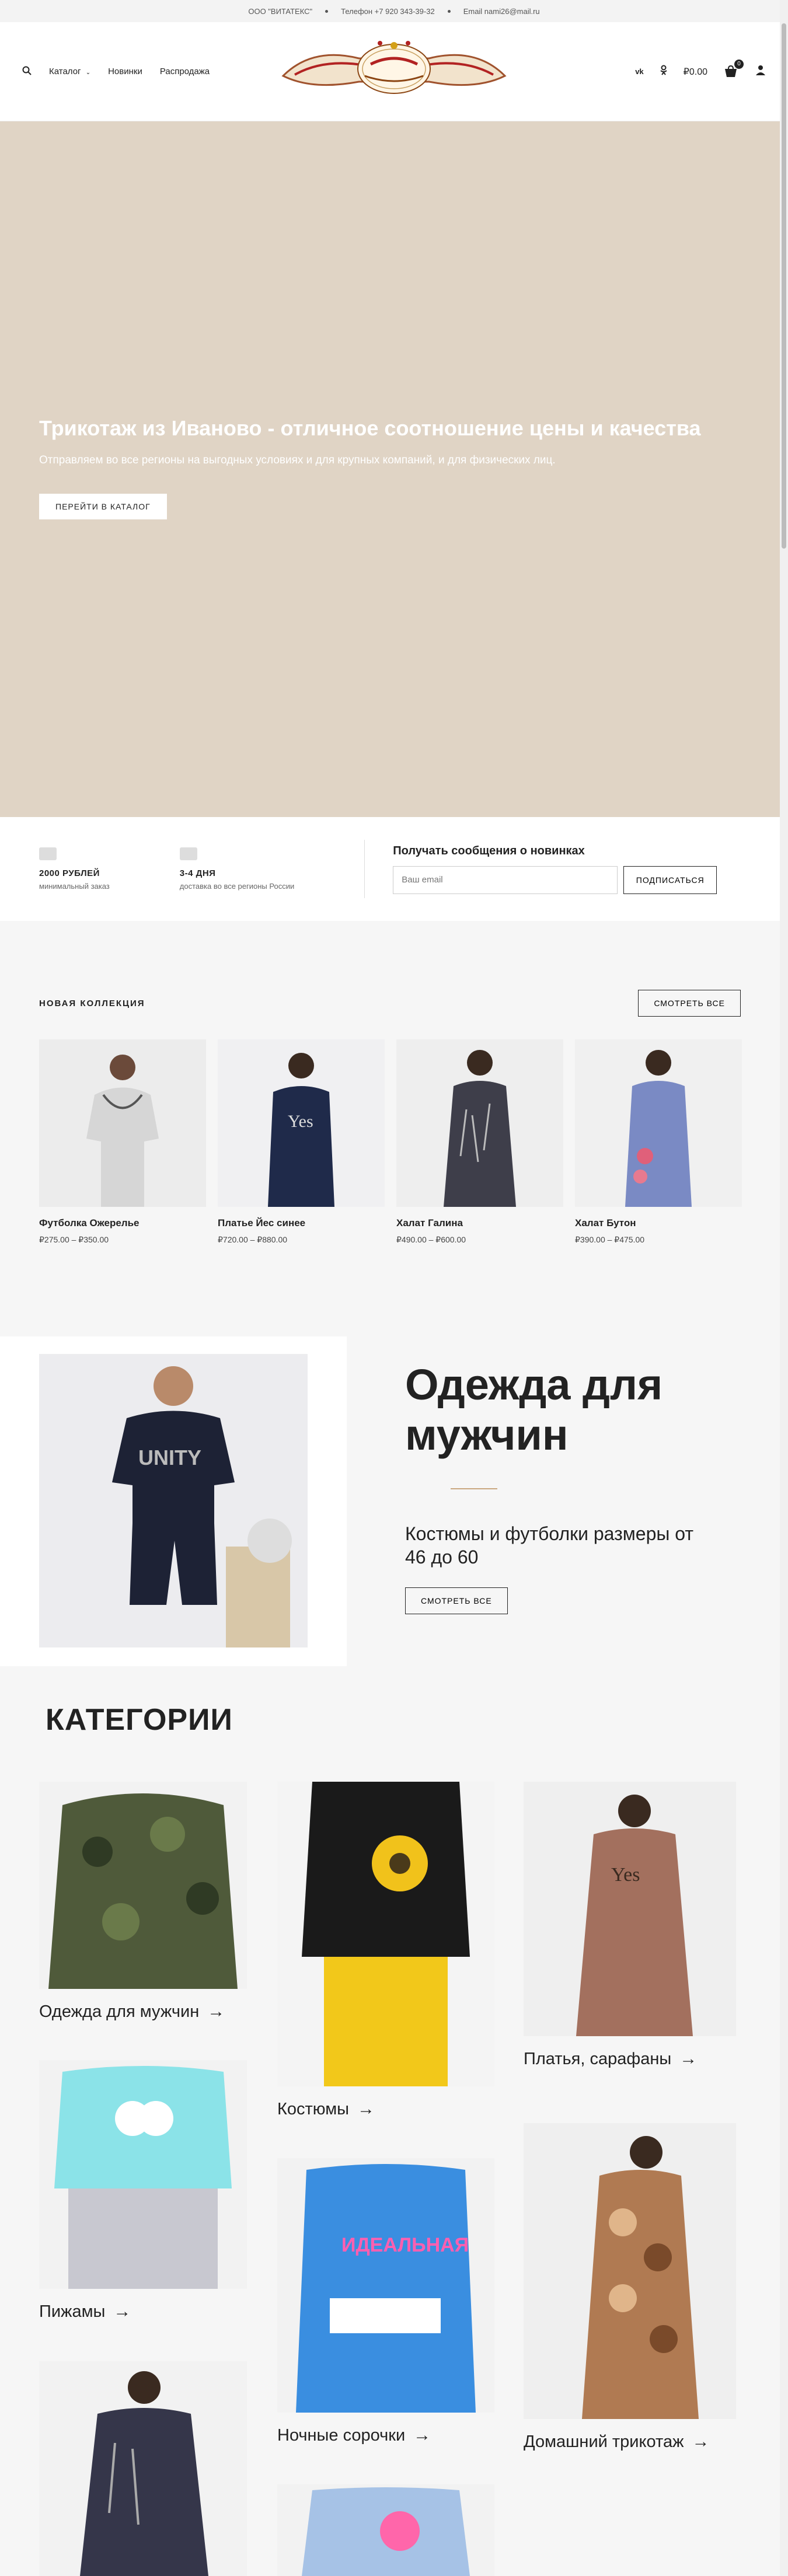 The image size is (788, 2576). What do you see at coordinates (431, 1239) in the screenshot?
I see `product-price: ₽490.00 – ₽600.00` at bounding box center [431, 1239].